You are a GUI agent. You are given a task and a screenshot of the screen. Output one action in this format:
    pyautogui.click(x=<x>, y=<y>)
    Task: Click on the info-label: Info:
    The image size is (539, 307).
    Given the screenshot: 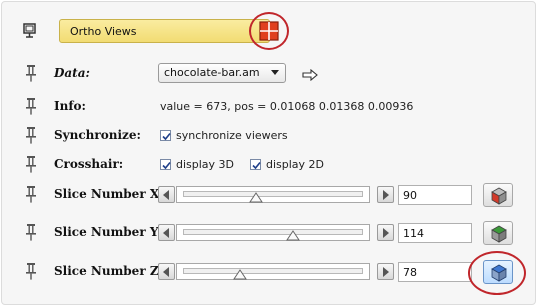 What is the action you would take?
    pyautogui.click(x=70, y=106)
    